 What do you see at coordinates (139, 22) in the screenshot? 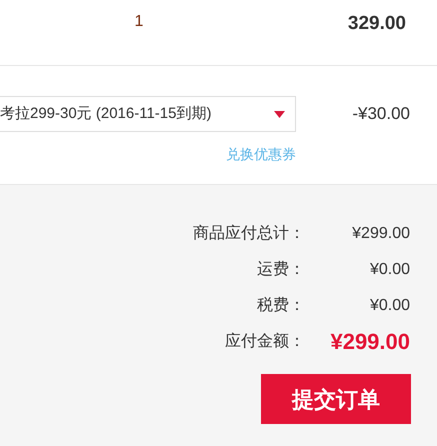
I see `quantity: 1` at bounding box center [139, 22].